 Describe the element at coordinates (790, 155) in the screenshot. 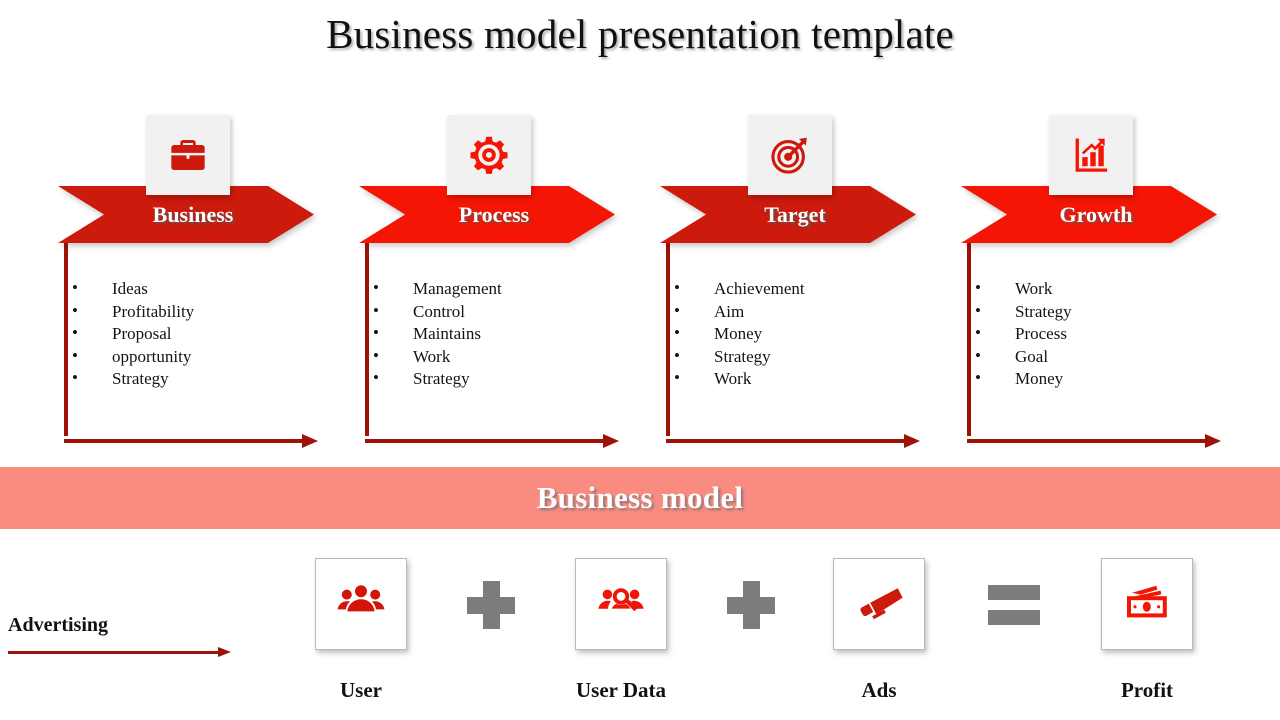

I see `target-arrow-icon` at that location.